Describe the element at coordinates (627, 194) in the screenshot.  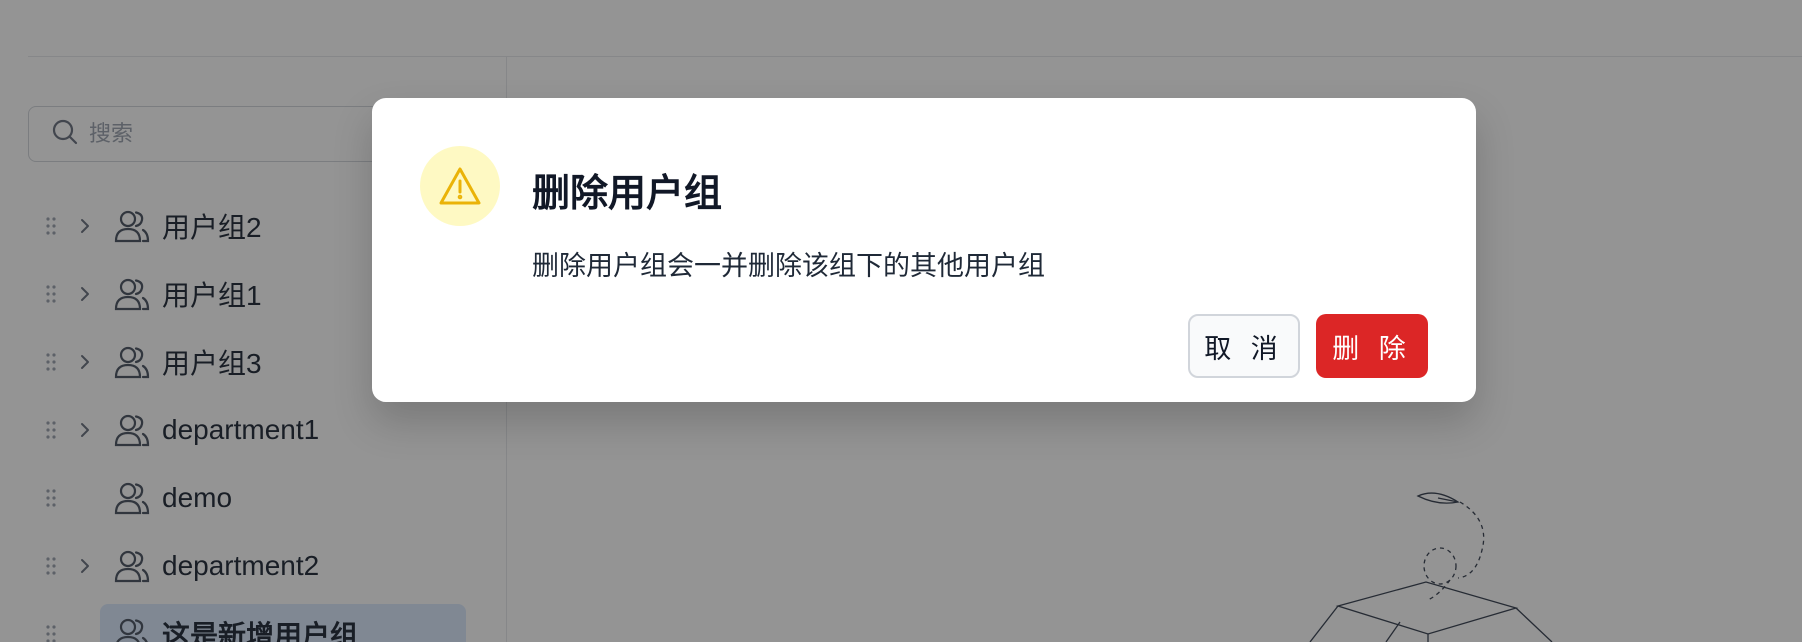
I see `dialog-title: 删除用户组` at that location.